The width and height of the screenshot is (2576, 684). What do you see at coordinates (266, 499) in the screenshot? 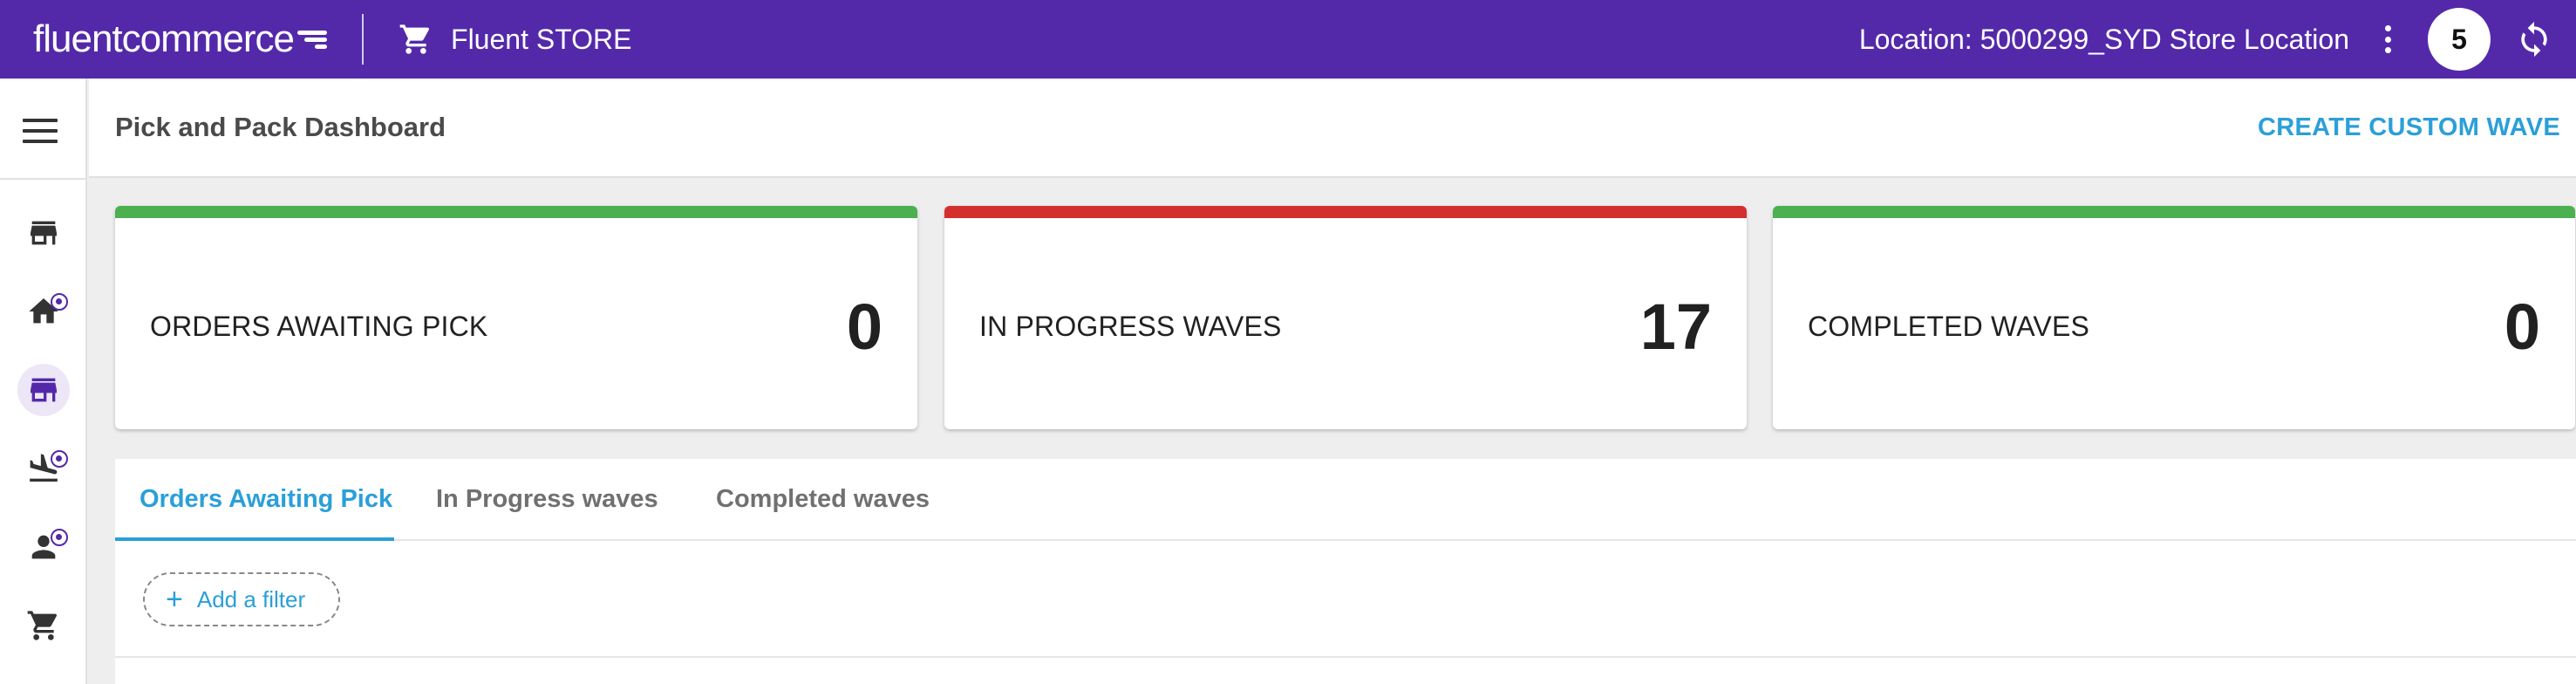
I see `tab-orders-awaiting-pick: Orders Awaiting Pick` at bounding box center [266, 499].